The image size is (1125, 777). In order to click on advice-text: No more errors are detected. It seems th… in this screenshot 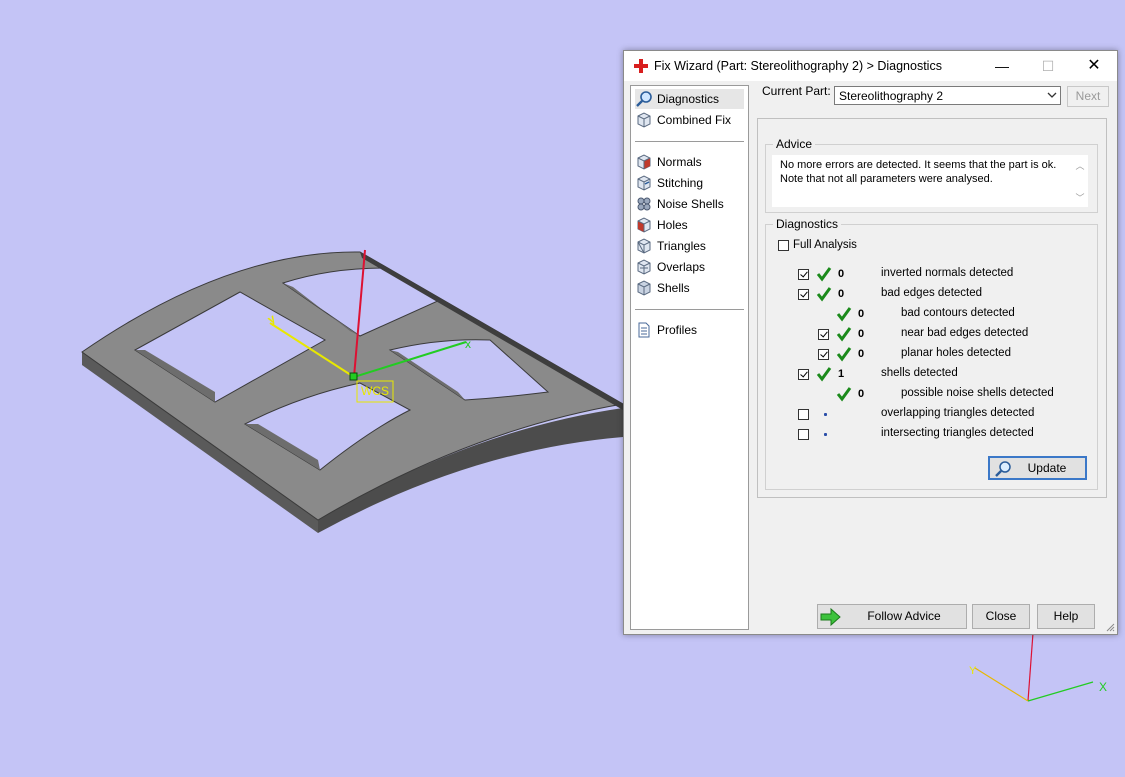, I will do `click(925, 172)`.